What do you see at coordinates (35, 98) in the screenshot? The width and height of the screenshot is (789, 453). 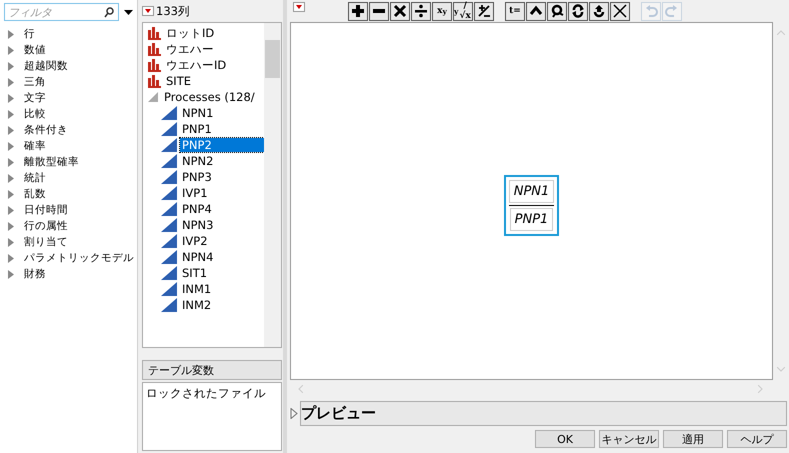 I see `function-category: 文字` at bounding box center [35, 98].